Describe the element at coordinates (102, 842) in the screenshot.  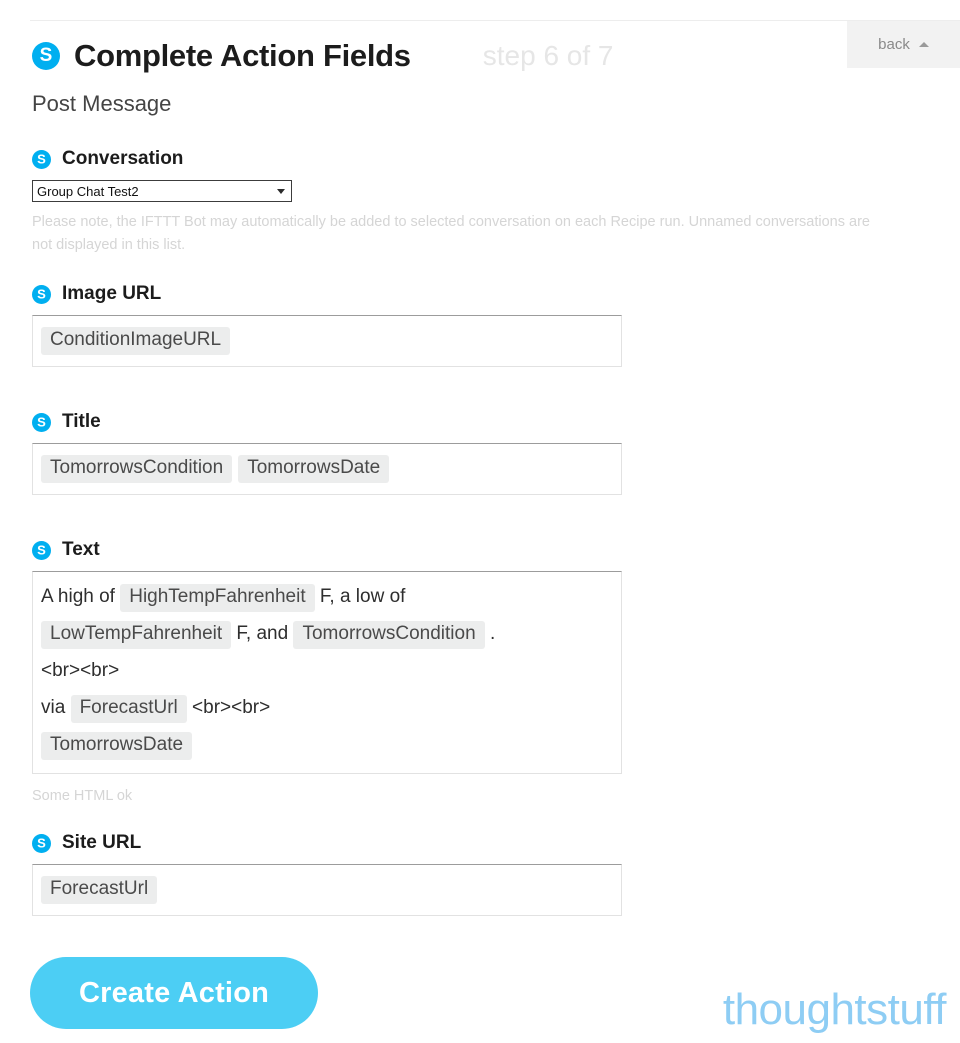
I see `site-url-label: Site URL` at that location.